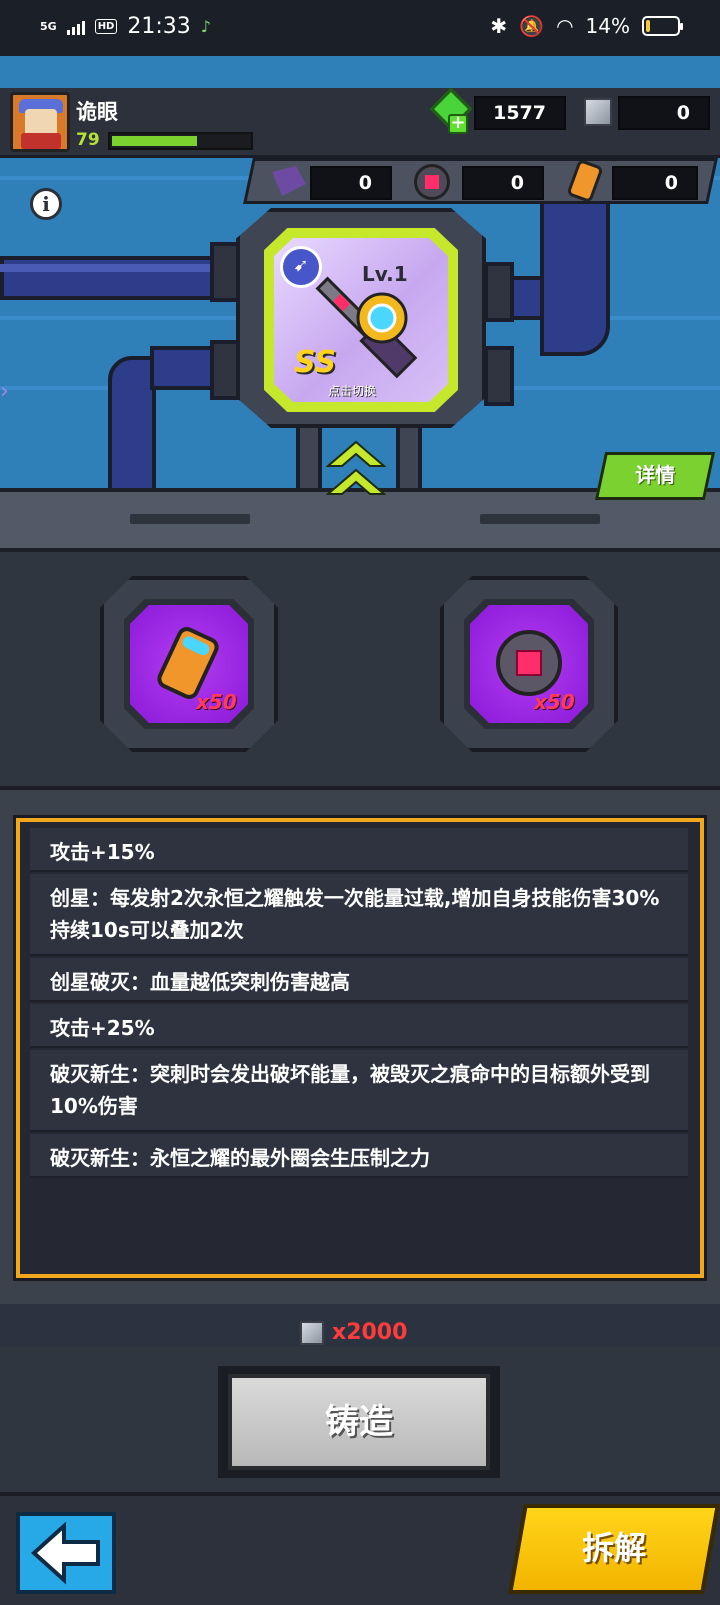 The height and width of the screenshot is (1605, 720). I want to click on arrow-left-icon, so click(65, 1553).